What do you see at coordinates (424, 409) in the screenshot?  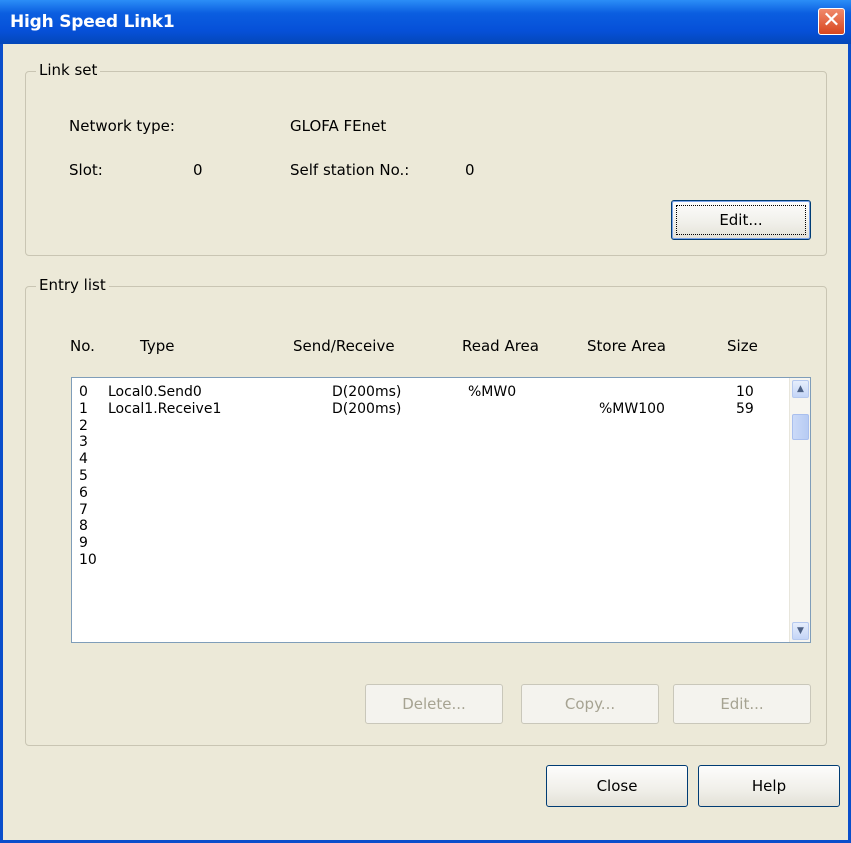 I see `list-item: 1 Local1.Receive1 D(200ms) %MW100 59` at bounding box center [424, 409].